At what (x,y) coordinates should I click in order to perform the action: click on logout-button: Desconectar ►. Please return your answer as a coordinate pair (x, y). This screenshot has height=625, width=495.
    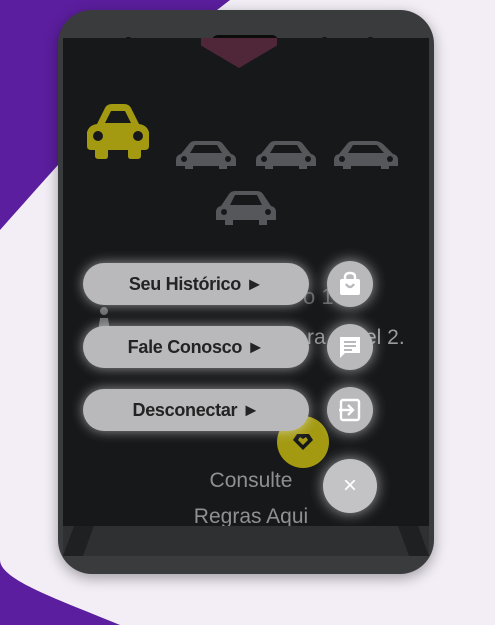
    Looking at the image, I should click on (196, 410).